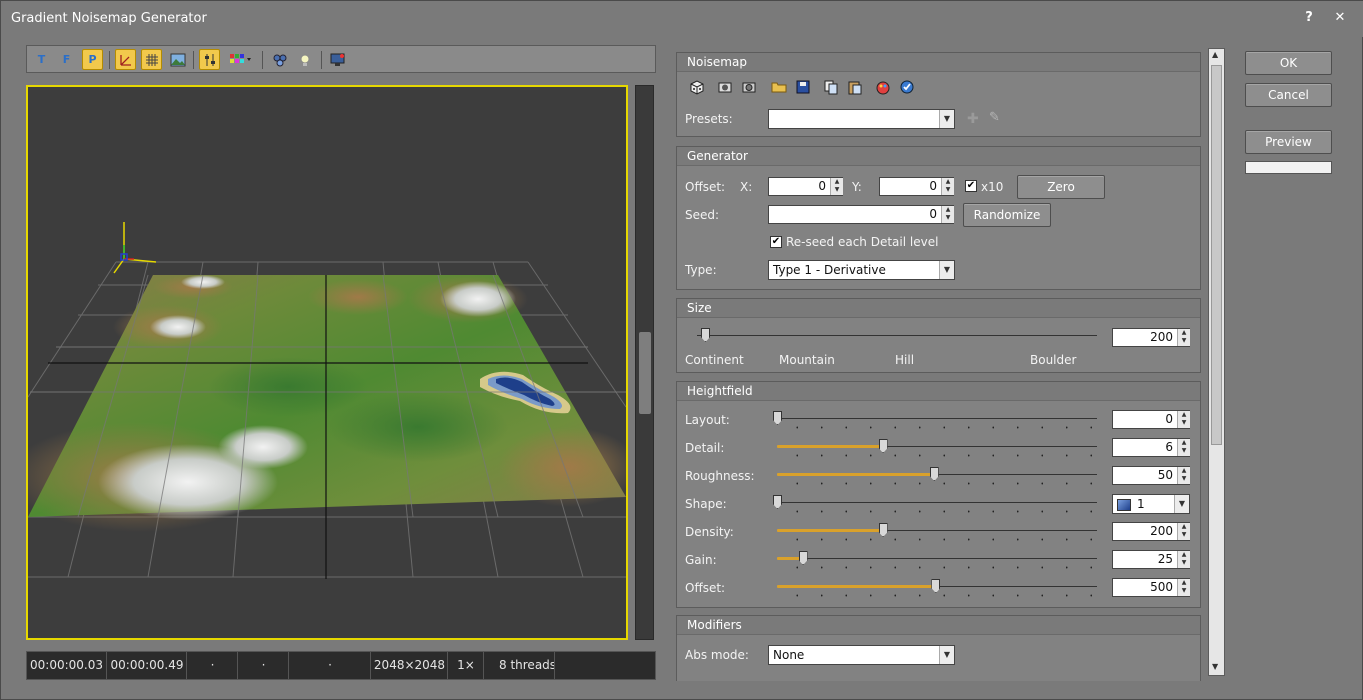 The height and width of the screenshot is (700, 1363). Describe the element at coordinates (1151, 531) in the screenshot. I see `heightfield-input: 200 ▲ ▼` at that location.